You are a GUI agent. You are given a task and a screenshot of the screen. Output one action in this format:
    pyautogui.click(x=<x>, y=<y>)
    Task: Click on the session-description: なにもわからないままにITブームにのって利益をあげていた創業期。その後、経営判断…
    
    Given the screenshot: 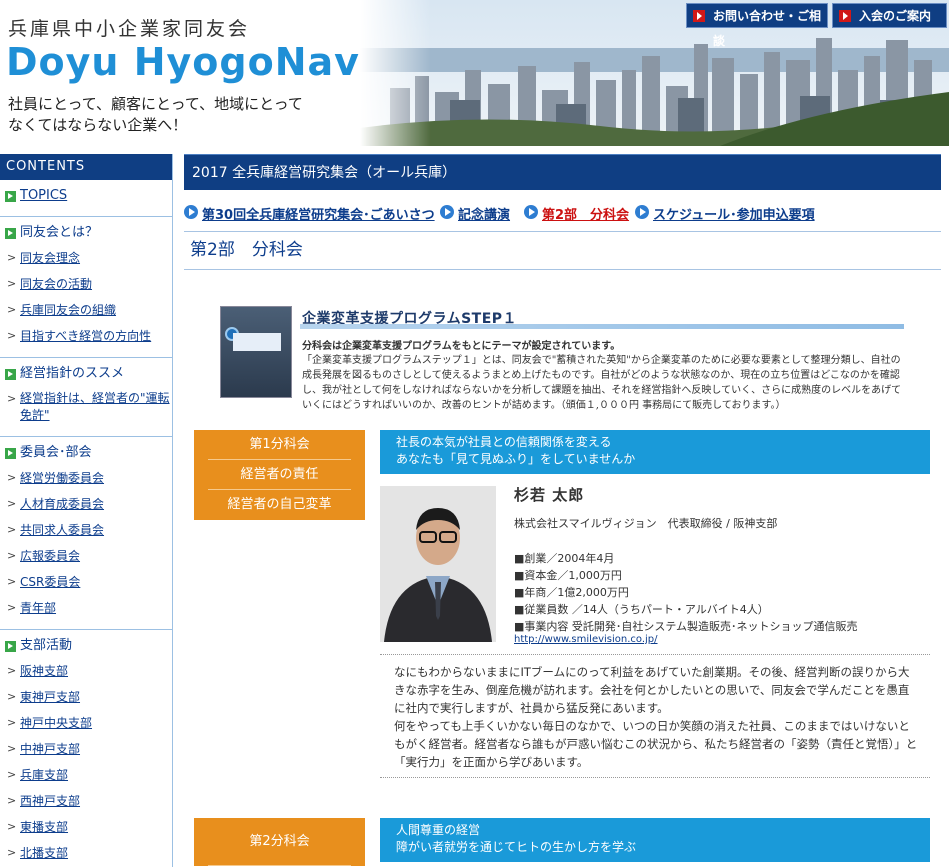 What is the action you would take?
    pyautogui.click(x=655, y=716)
    